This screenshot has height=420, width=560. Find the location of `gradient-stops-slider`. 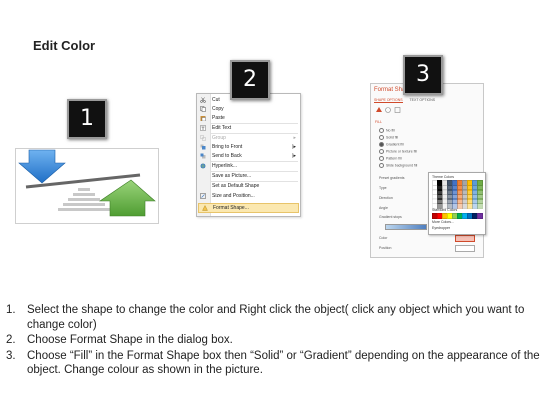

gradient-stops-slider is located at coordinates (406, 227).